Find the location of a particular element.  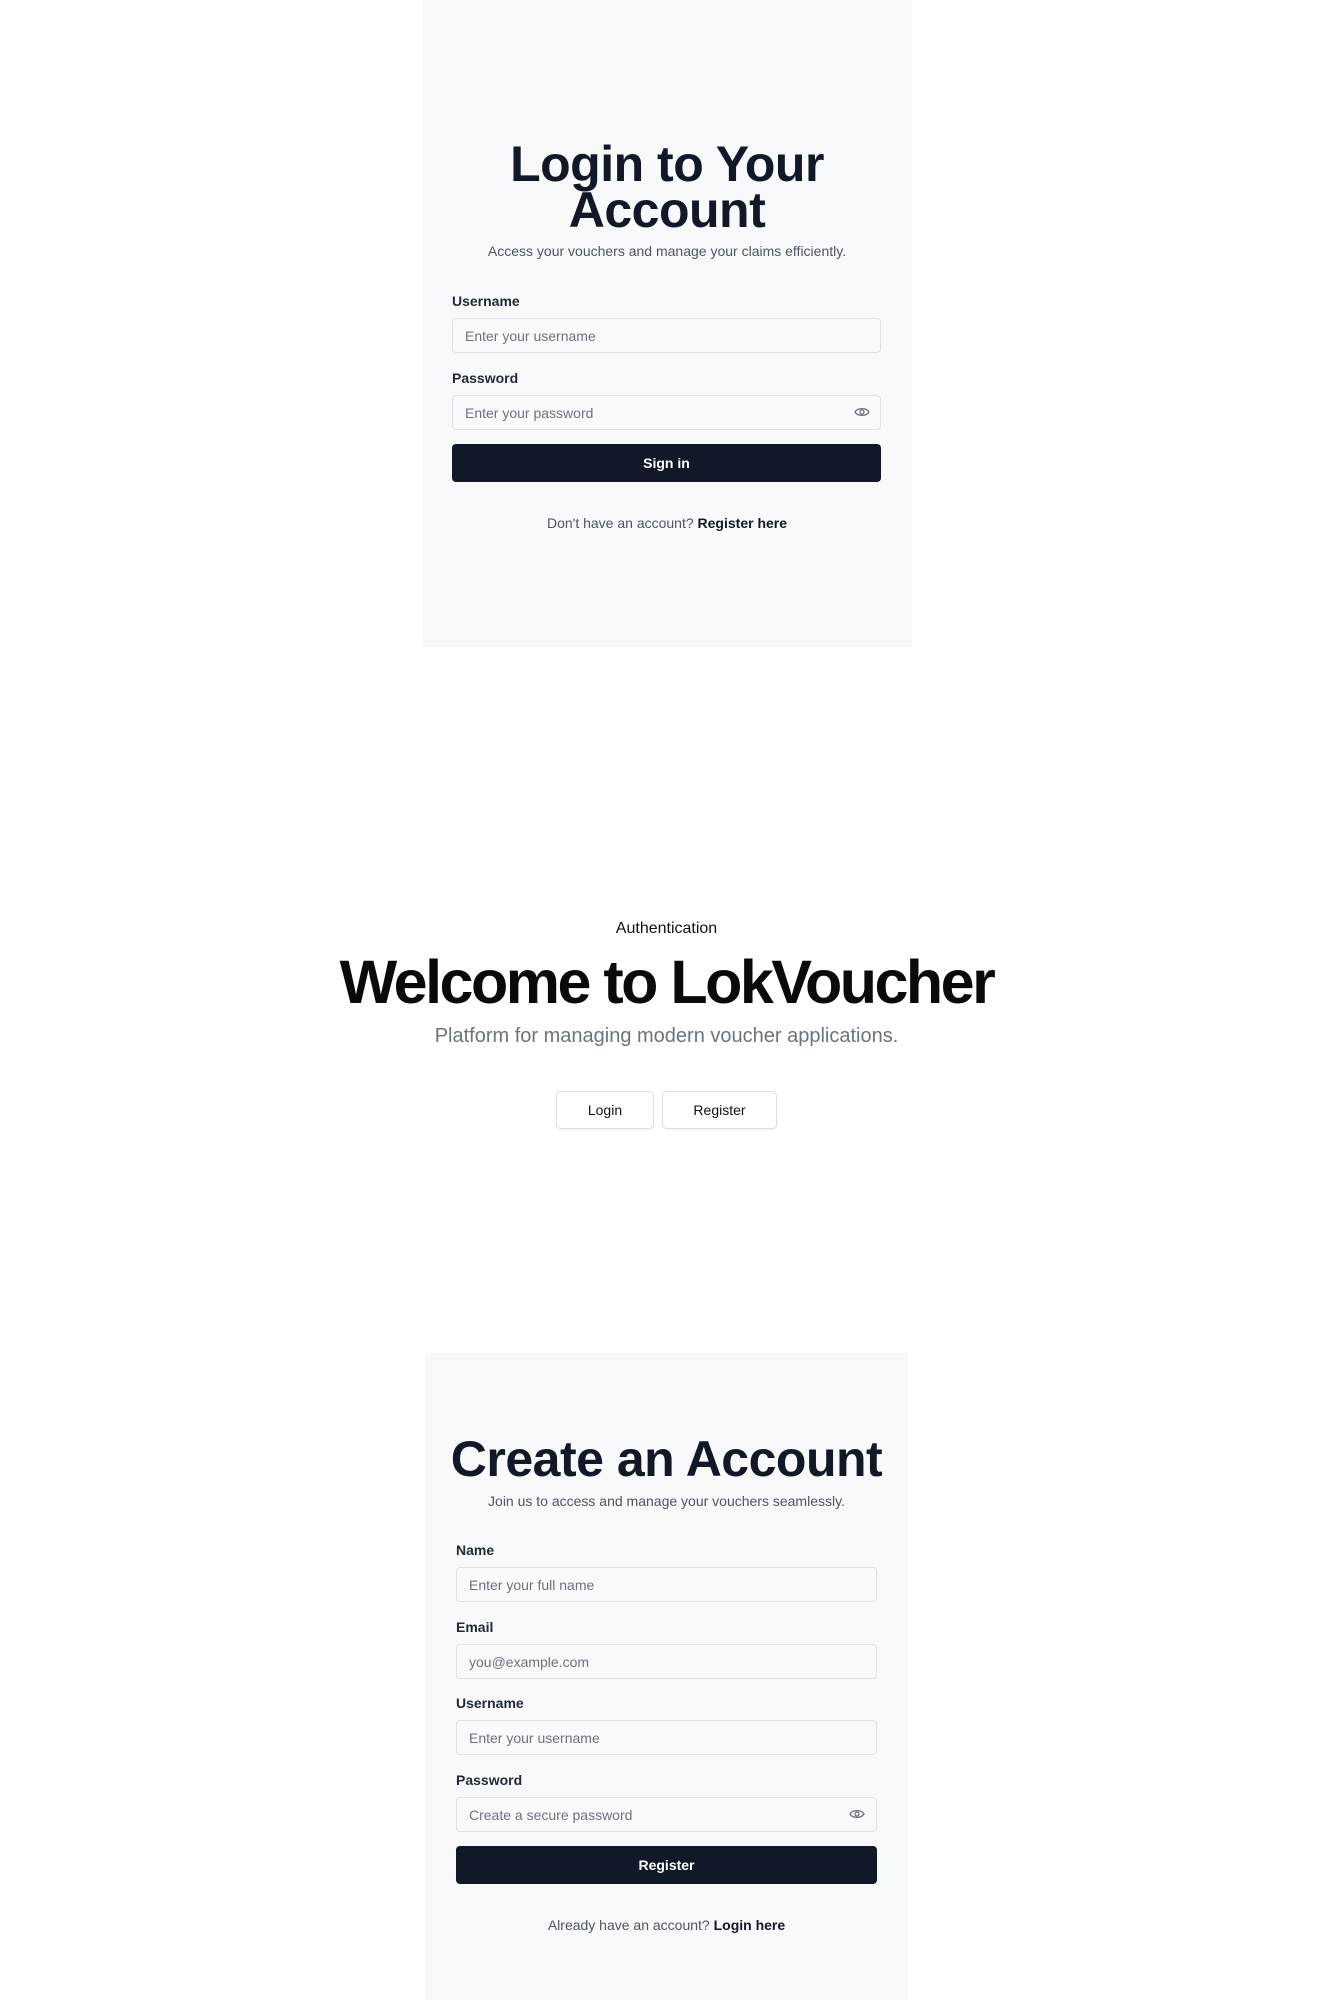

register-email-input is located at coordinates (666, 1661).